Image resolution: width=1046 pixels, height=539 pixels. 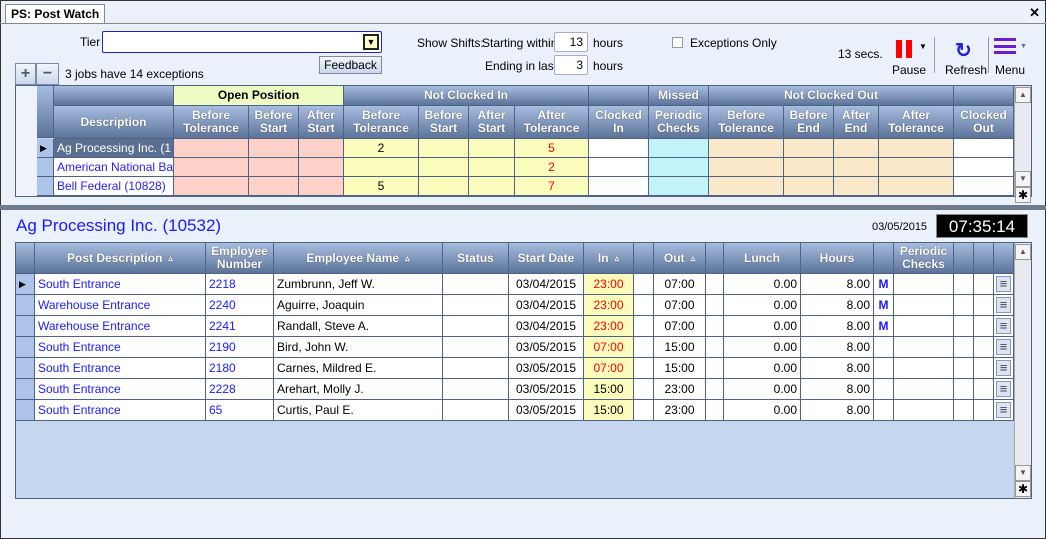 What do you see at coordinates (912, 58) in the screenshot?
I see `pause-button: ▼ Pause` at bounding box center [912, 58].